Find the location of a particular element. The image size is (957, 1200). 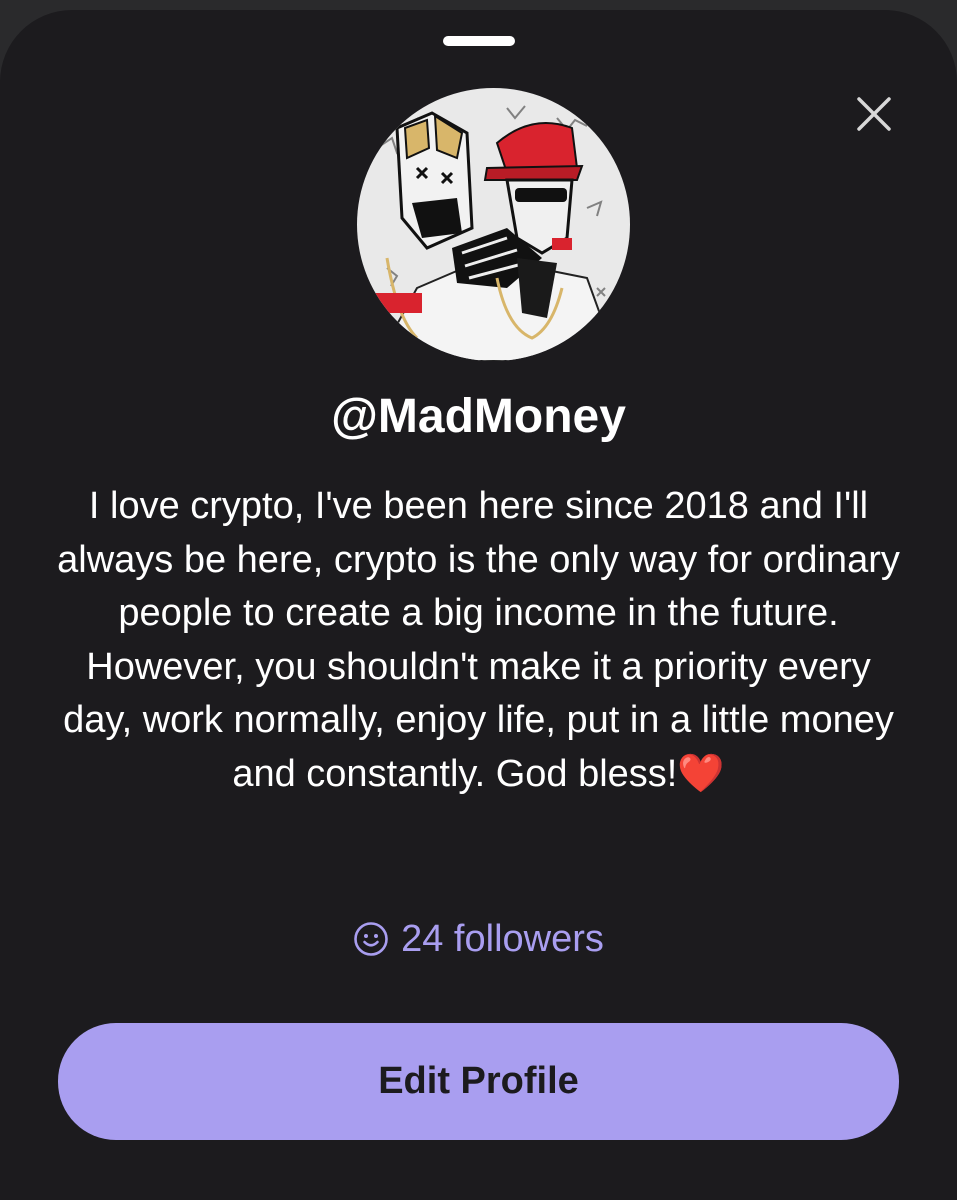

profile-username: @MadMoney is located at coordinates (478, 416).